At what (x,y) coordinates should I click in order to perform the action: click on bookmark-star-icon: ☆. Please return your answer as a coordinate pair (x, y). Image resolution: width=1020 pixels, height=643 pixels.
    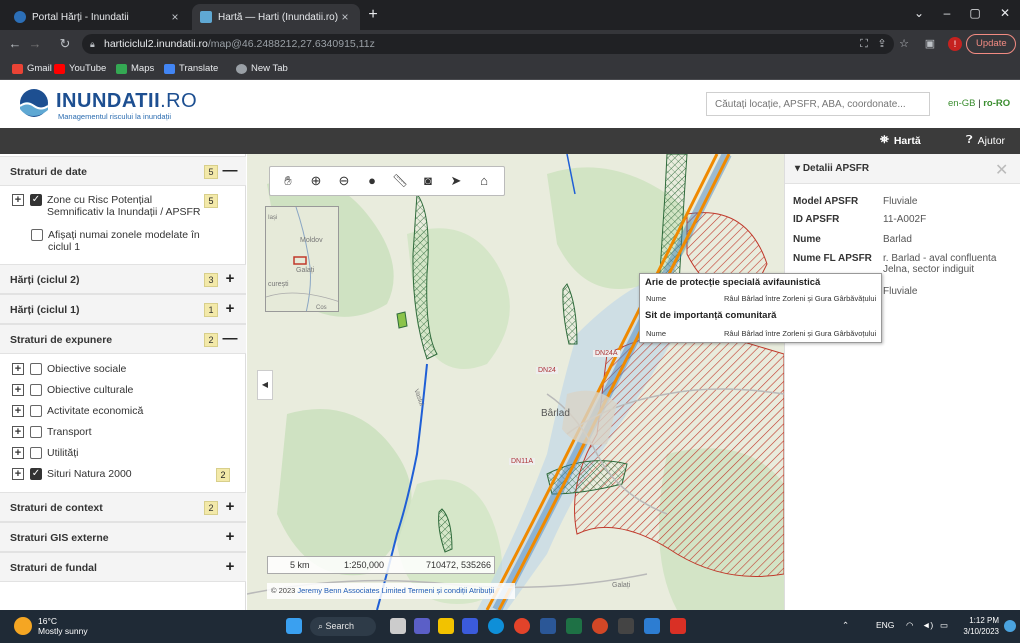
    Looking at the image, I should click on (904, 44).